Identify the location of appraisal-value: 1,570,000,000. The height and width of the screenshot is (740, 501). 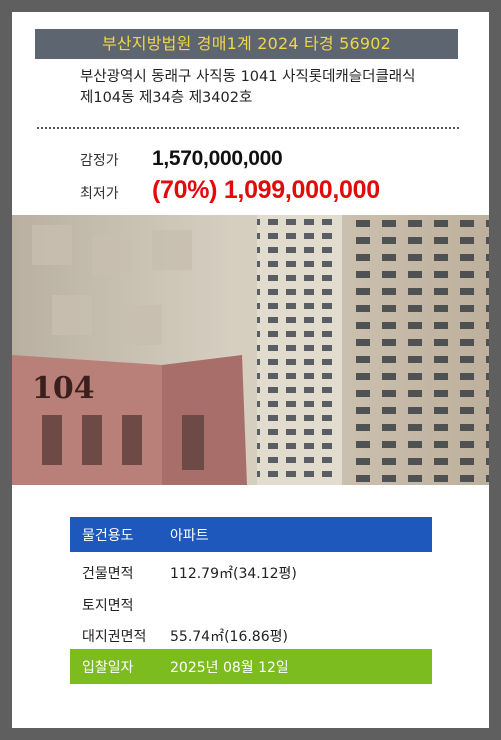
(217, 158).